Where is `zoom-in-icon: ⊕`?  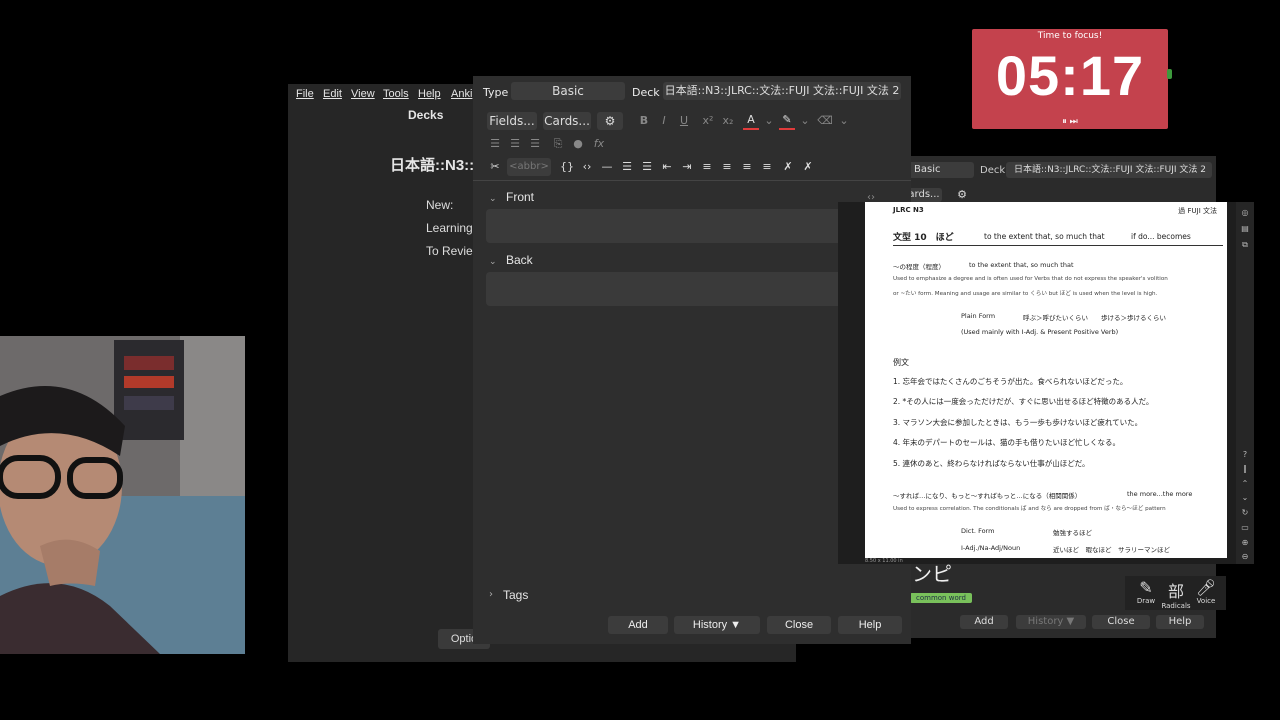
zoom-in-icon: ⊕ is located at coordinates (1245, 542).